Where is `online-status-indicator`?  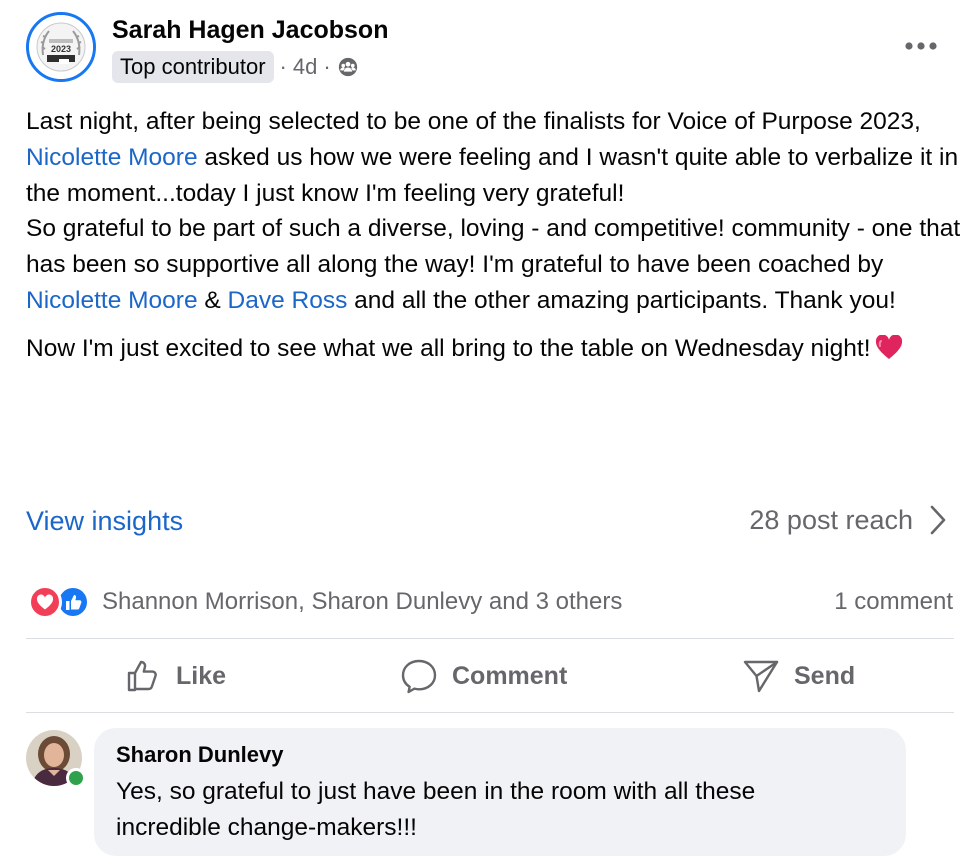 online-status-indicator is located at coordinates (76, 778).